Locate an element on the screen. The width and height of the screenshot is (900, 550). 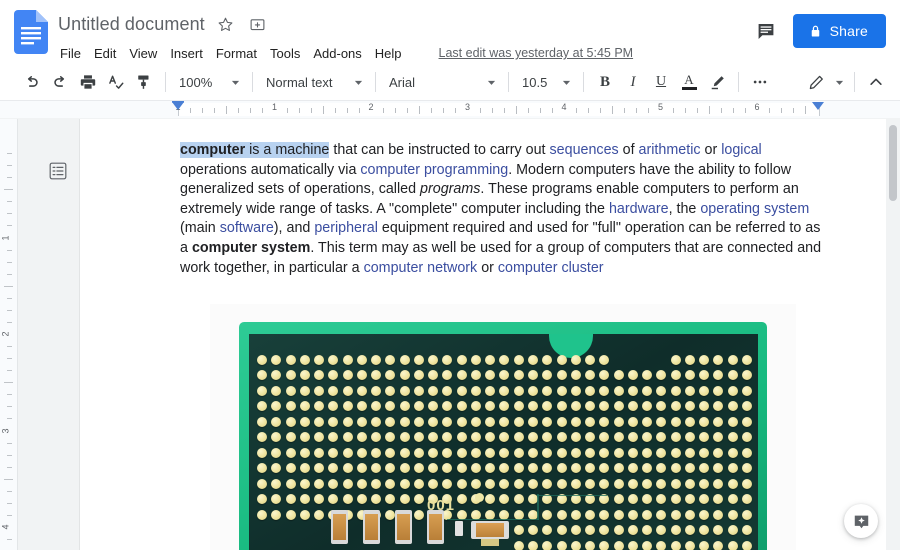
left-indent-marker is located at coordinates (178, 105).